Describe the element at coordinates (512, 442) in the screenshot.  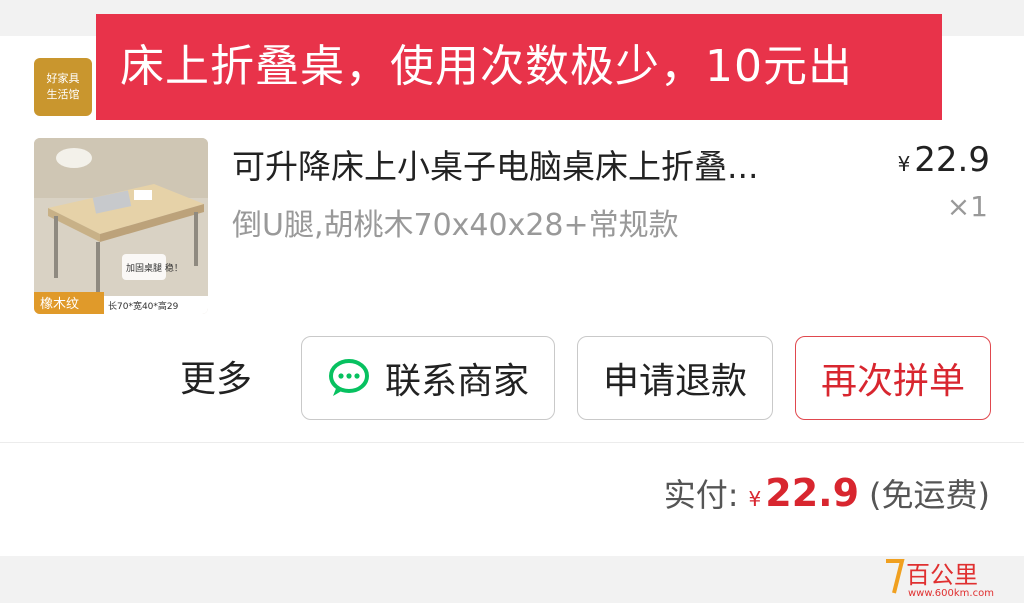
I see `divider` at that location.